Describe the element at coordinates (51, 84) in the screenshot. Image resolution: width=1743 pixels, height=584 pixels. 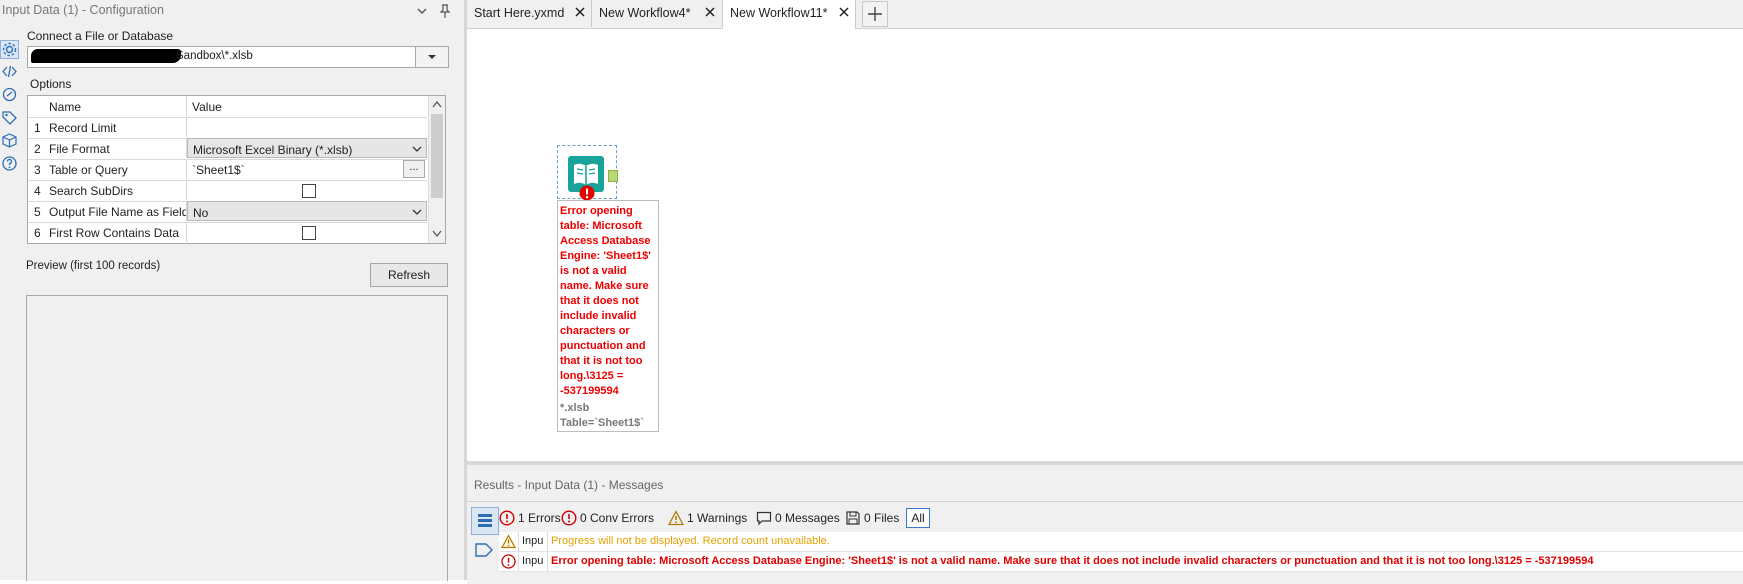
I see `options-label: Options` at that location.